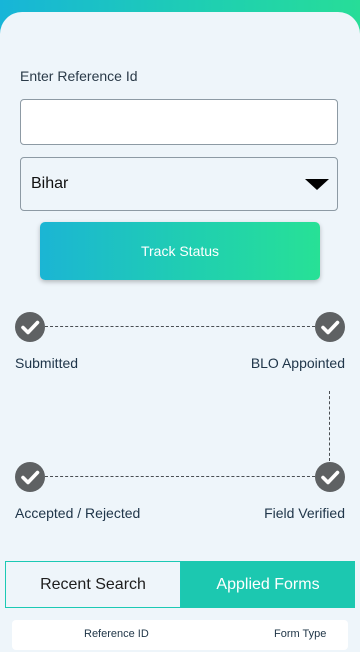 The image size is (360, 652). What do you see at coordinates (179, 122) in the screenshot?
I see `reference-id-input` at bounding box center [179, 122].